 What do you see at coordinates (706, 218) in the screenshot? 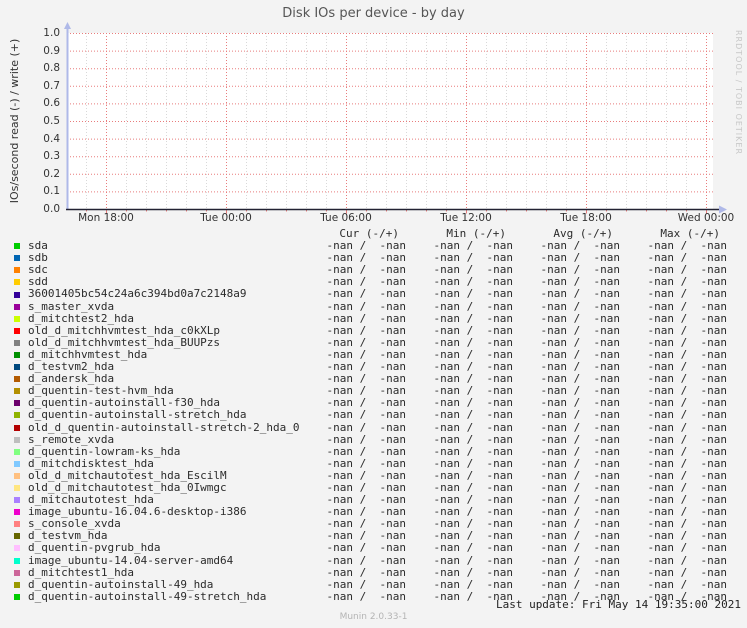
I see `x-tick-label: Wed 00:00` at bounding box center [706, 218].